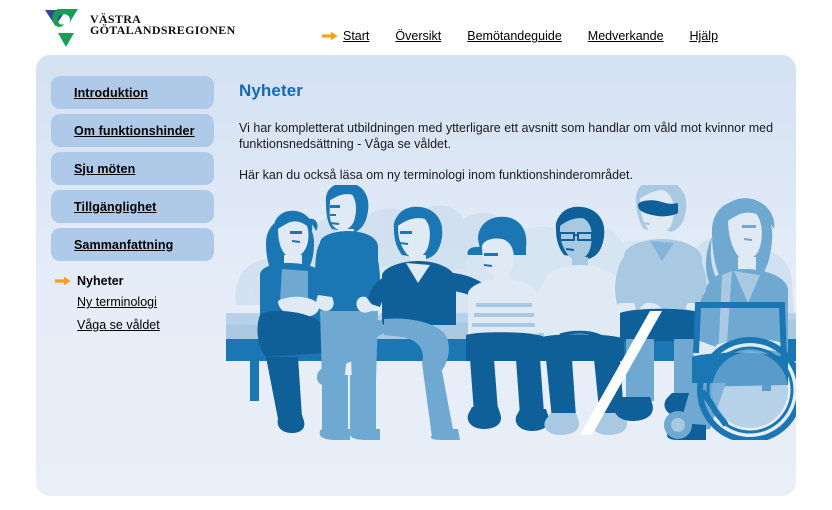  I want to click on vastra-gotalandsregionen-logo-icon, so click(61, 28).